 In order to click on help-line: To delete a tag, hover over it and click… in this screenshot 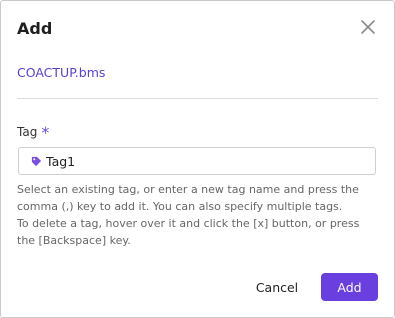, I will do `click(188, 223)`.